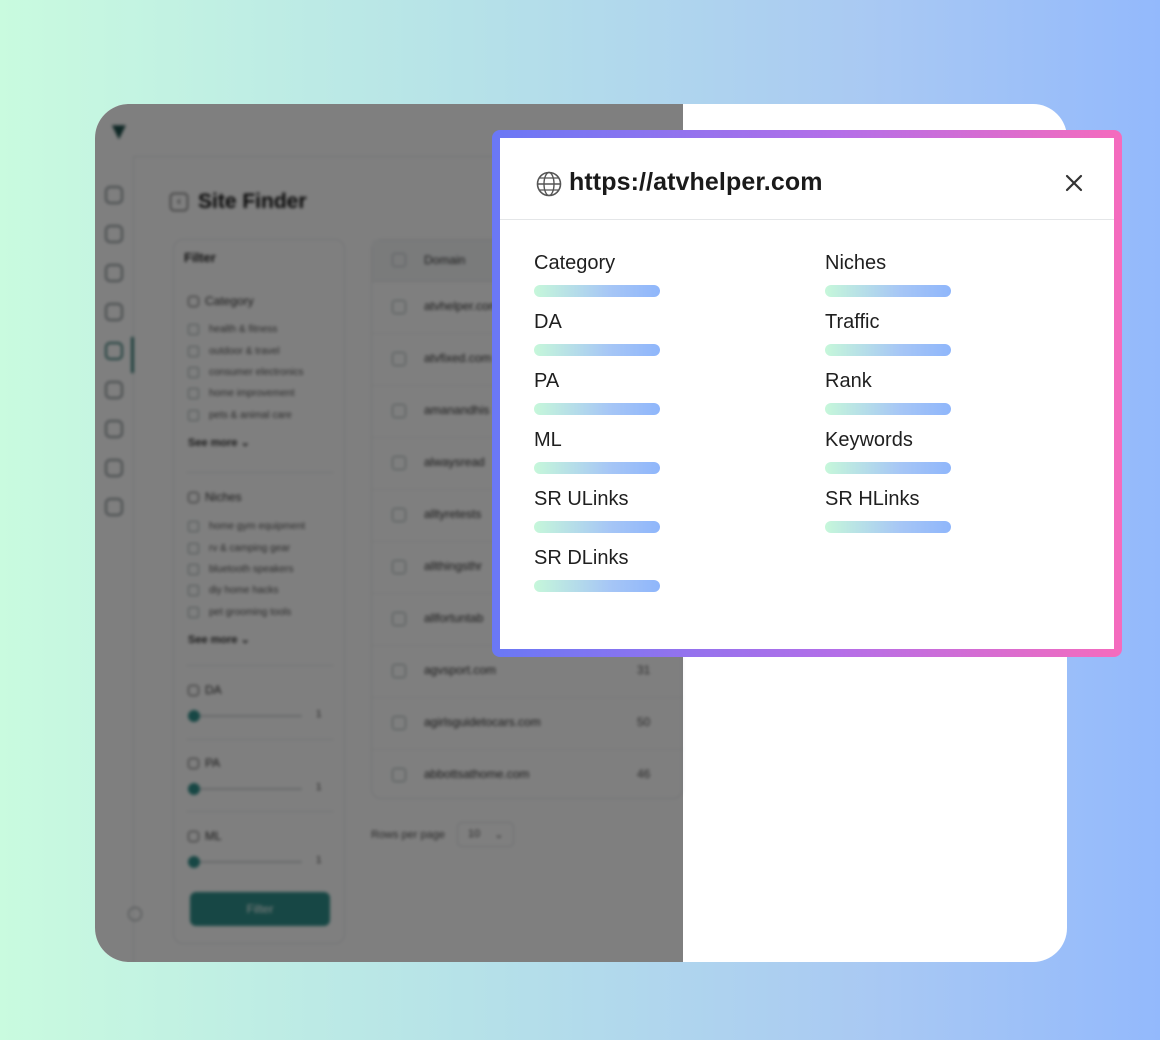 The height and width of the screenshot is (1040, 1160). I want to click on close-icon, so click(1074, 183).